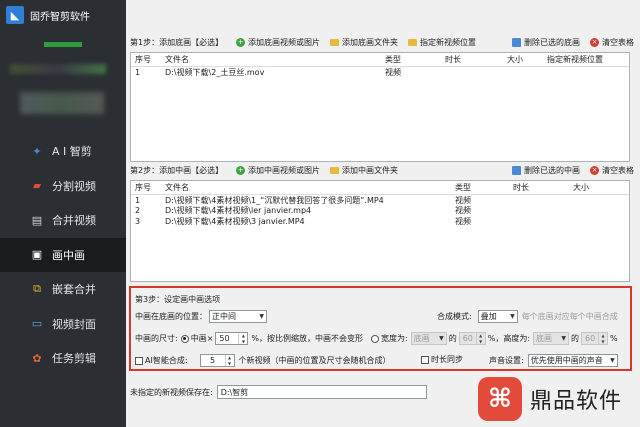 The height and width of the screenshot is (427, 640). Describe the element at coordinates (63, 358) in the screenshot. I see `sidebar-item-task: ✿ 任务剪辑` at that location.